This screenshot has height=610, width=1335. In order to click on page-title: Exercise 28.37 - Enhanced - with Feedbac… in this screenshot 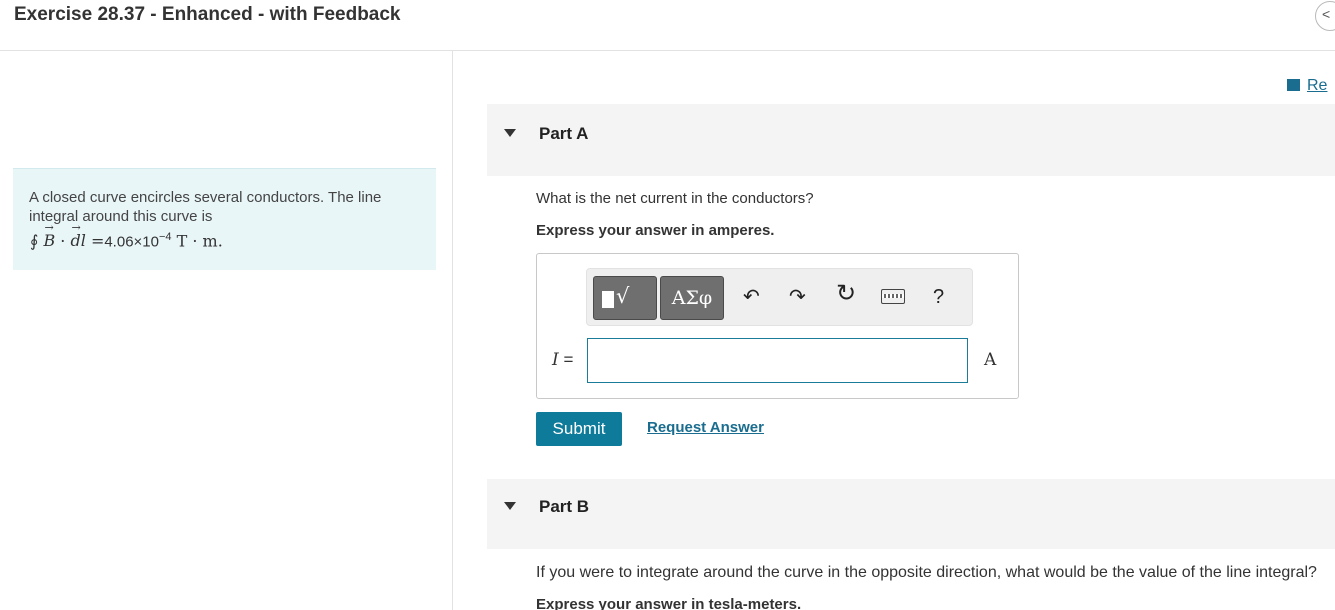, I will do `click(207, 14)`.